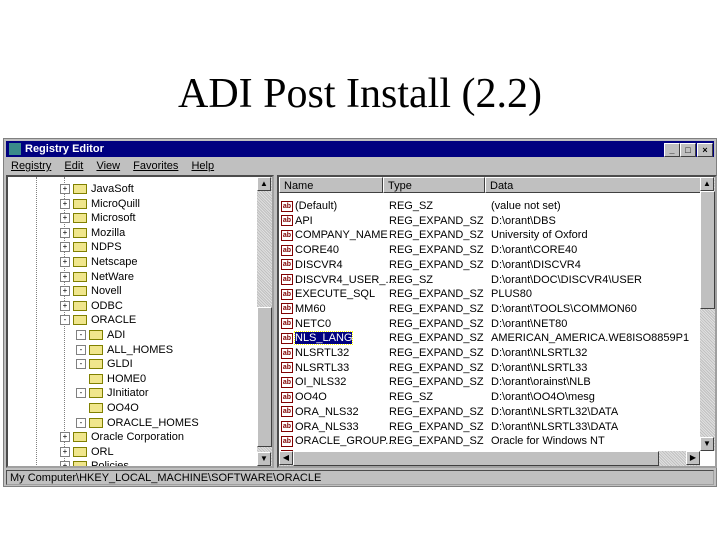 Image resolution: width=720 pixels, height=540 pixels. Describe the element at coordinates (543, 397) in the screenshot. I see `value-data: D:\orant\OO4O\mesg` at that location.